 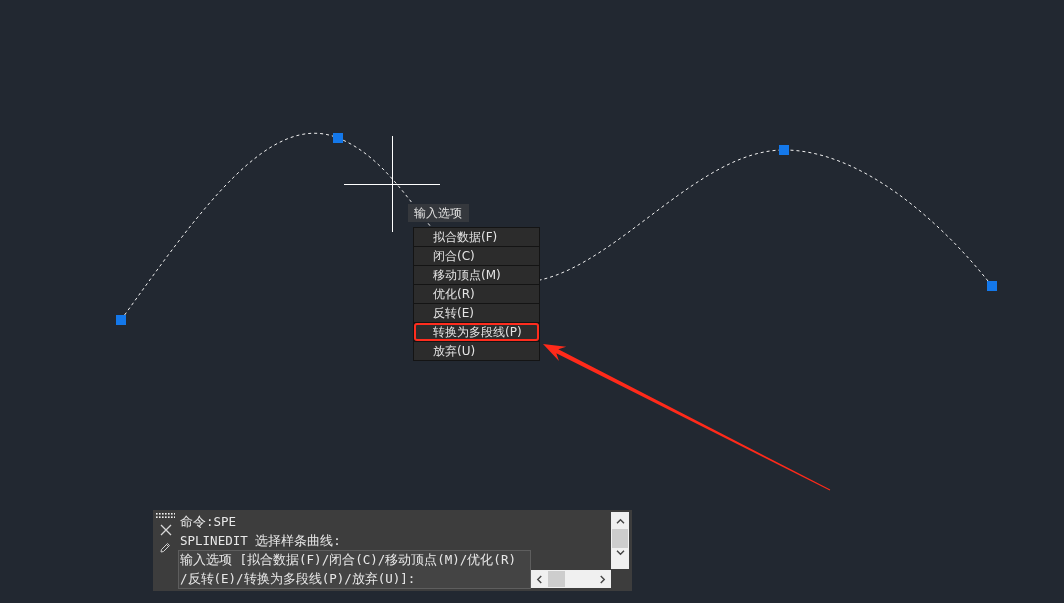 I want to click on prompt-line: 输入选项 [拟合数据(F)/闭合(C)/移动顶点(M)/优化(R), so click(x=348, y=560).